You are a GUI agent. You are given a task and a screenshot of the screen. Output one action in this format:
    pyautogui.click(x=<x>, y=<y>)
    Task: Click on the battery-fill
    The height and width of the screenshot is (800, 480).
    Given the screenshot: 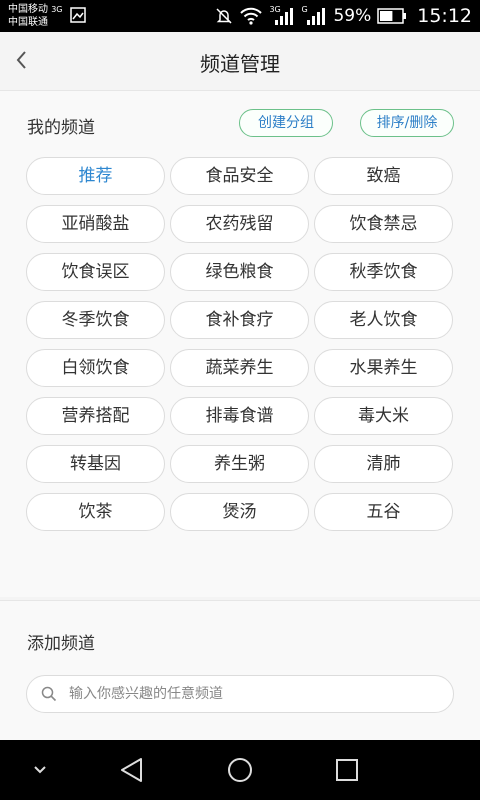 What is the action you would take?
    pyautogui.click(x=386, y=16)
    